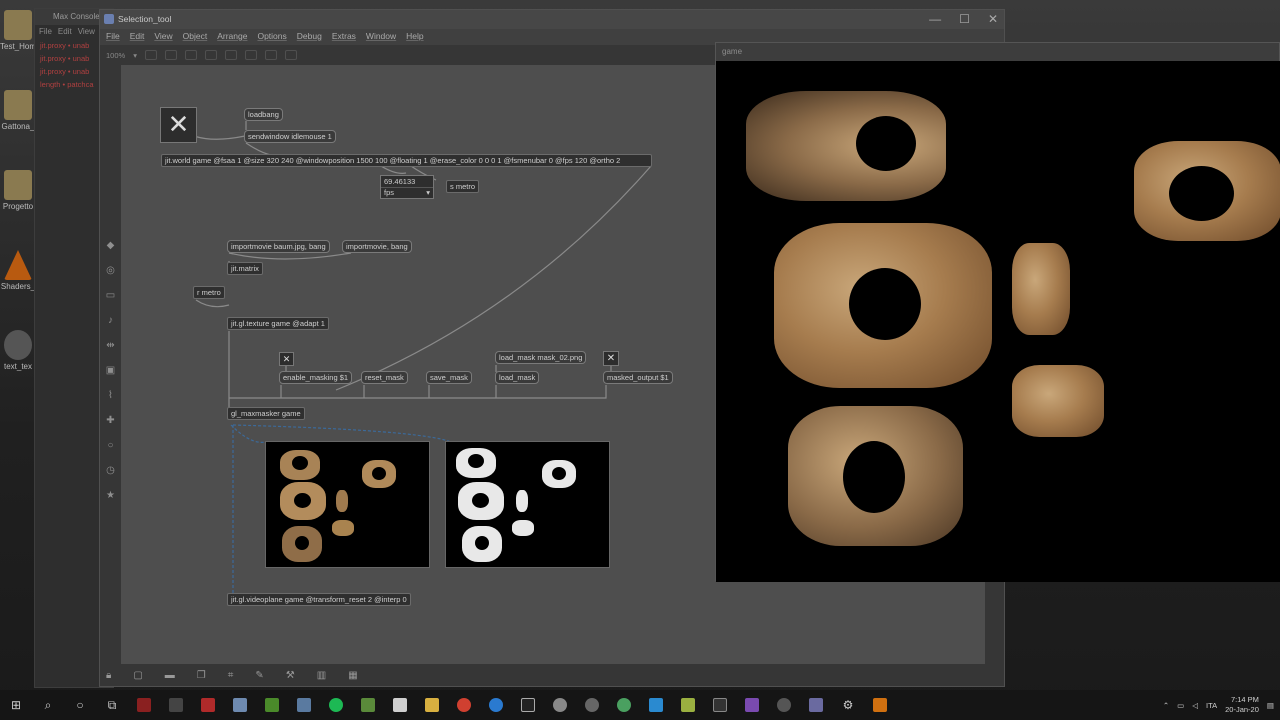  What do you see at coordinates (552, 19) in the screenshot?
I see `window-titlebar: Selection_tool — ☐ ✕` at bounding box center [552, 19].